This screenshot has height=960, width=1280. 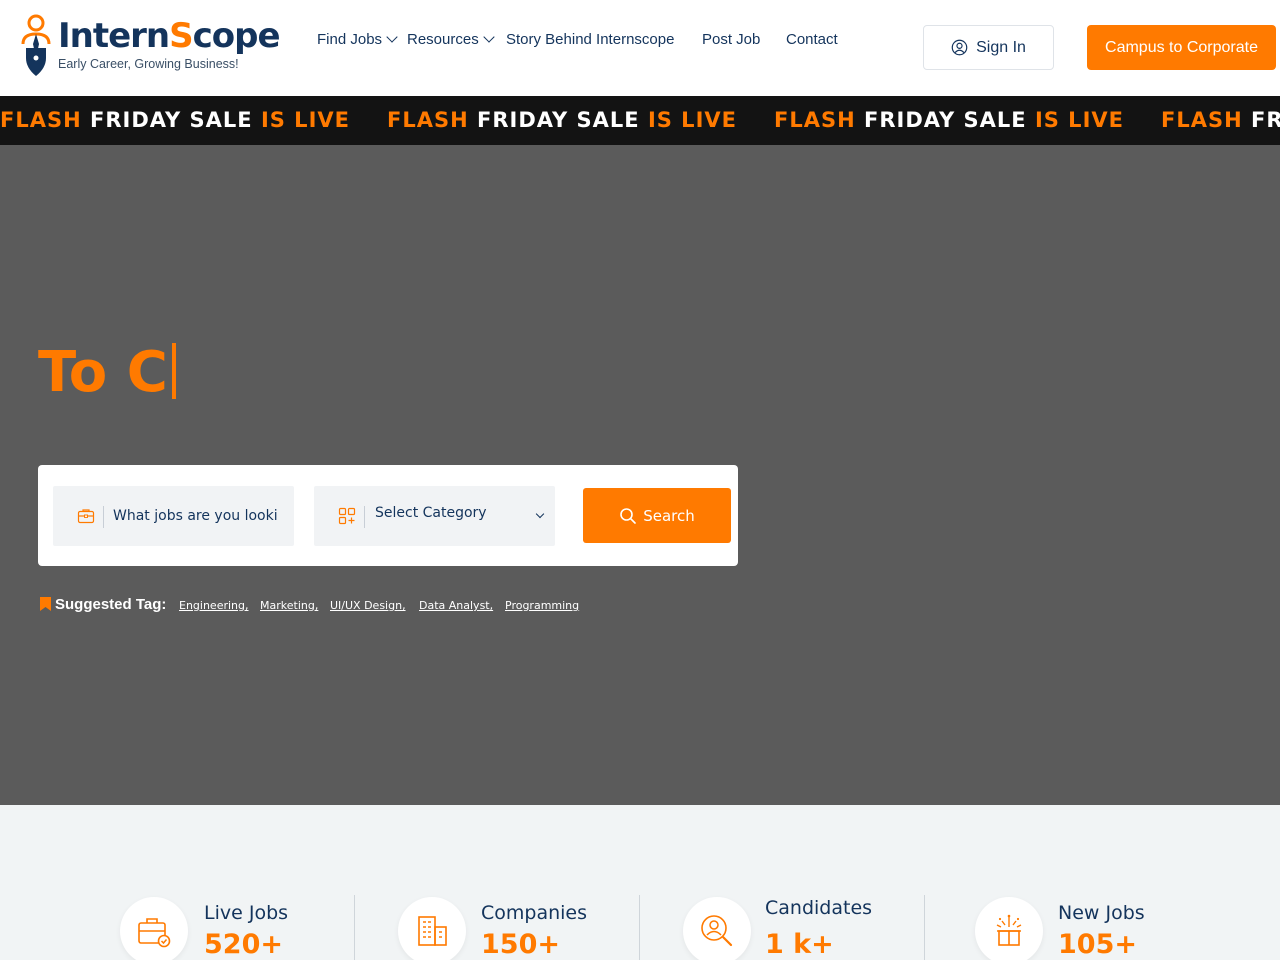 I want to click on hero-title-text: To C, so click(x=103, y=372).